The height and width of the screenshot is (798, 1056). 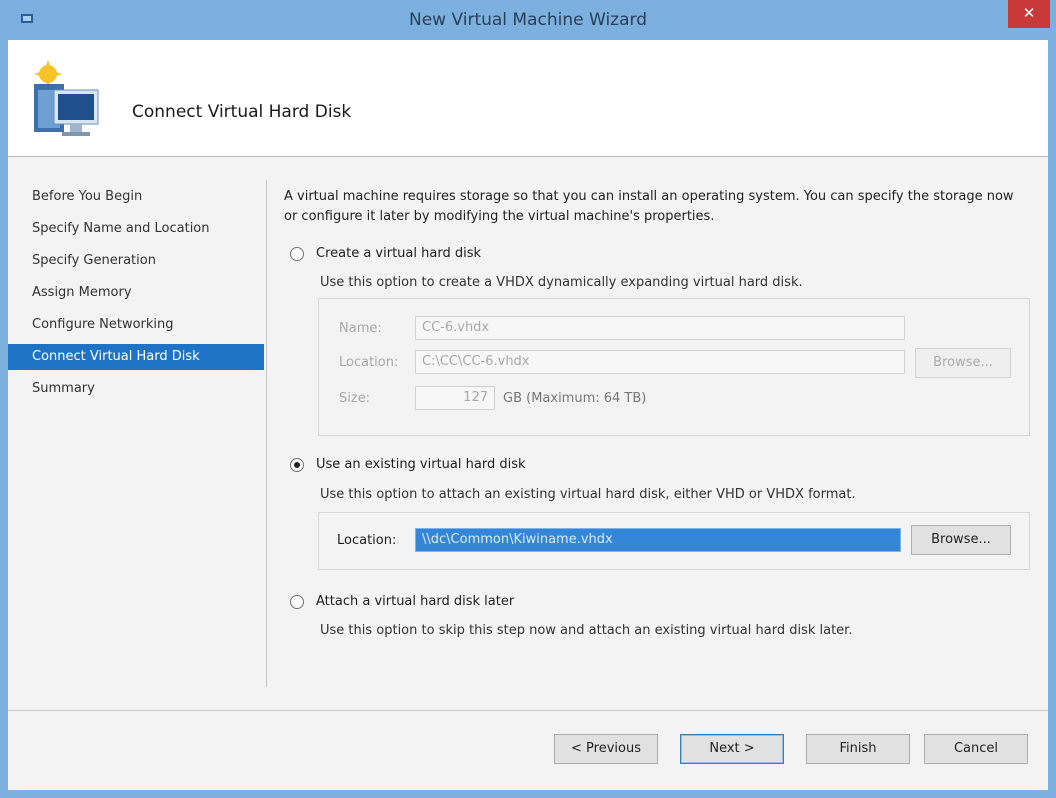 I want to click on cancel-button: Cancel, so click(x=976, y=749).